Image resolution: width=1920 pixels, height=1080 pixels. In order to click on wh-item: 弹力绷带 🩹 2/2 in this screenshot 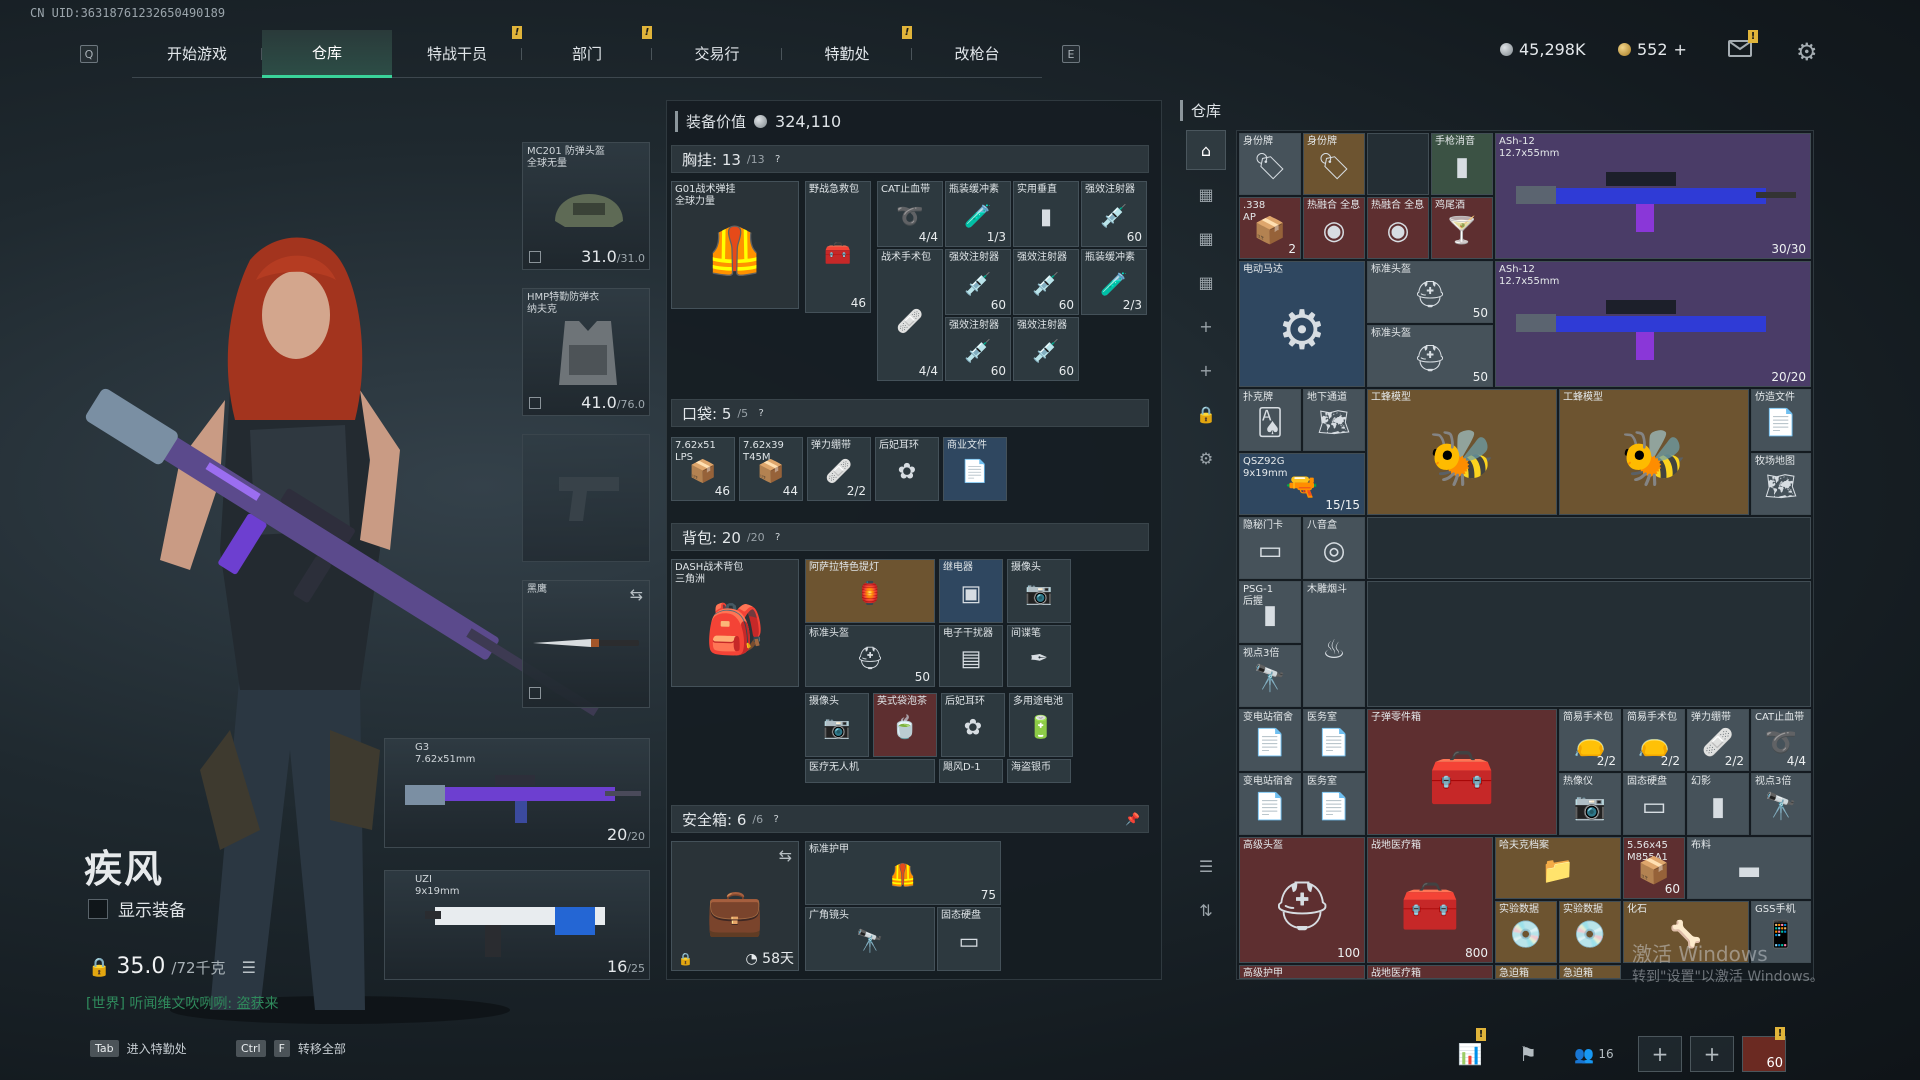, I will do `click(1718, 740)`.